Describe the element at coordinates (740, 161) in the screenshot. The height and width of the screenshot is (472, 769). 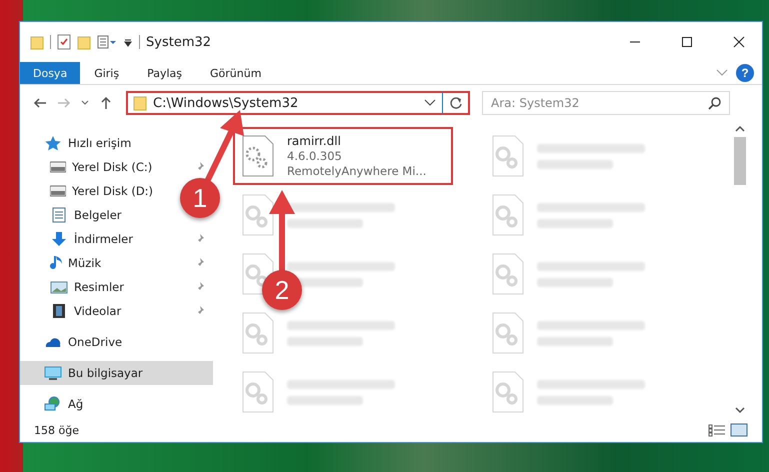
I see `scroll-thumb` at that location.